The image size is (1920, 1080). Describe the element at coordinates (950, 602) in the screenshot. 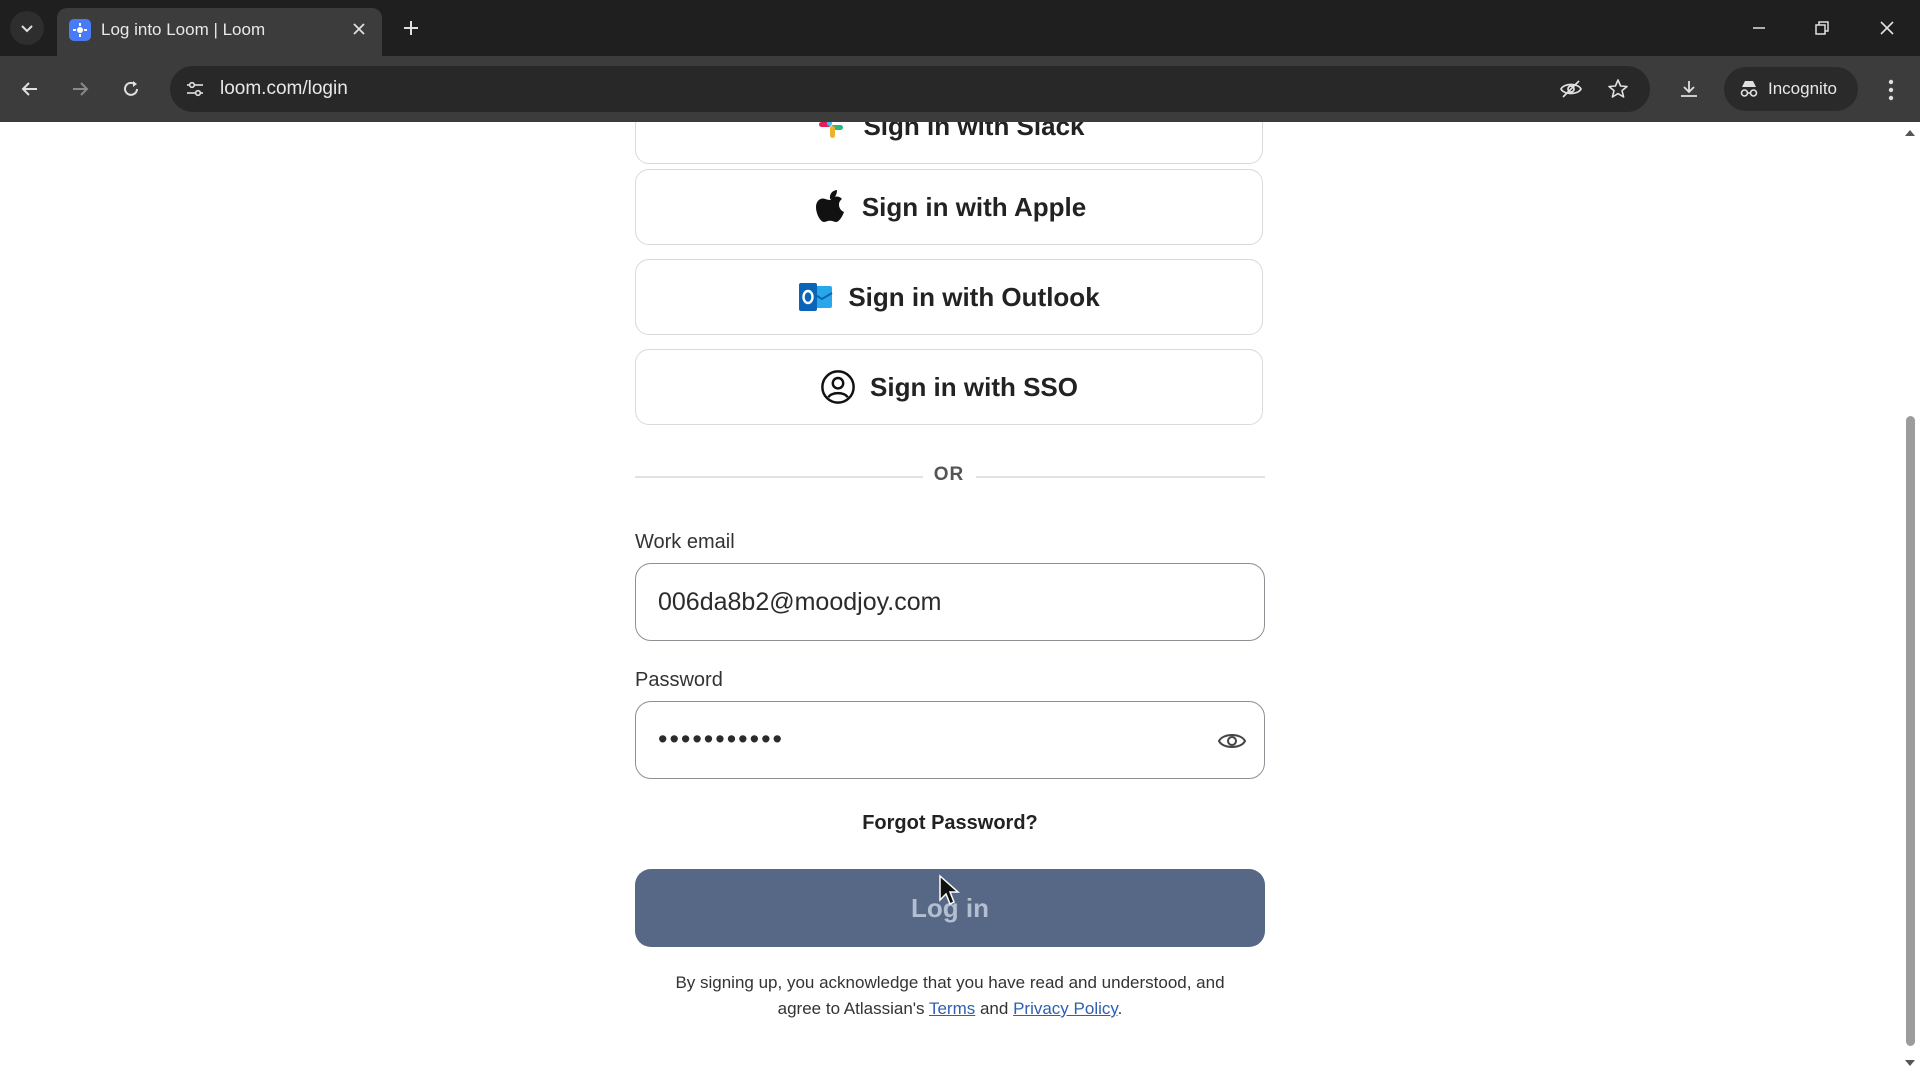

I see `work-email-input: 006da8b2@moodjoy.com` at that location.